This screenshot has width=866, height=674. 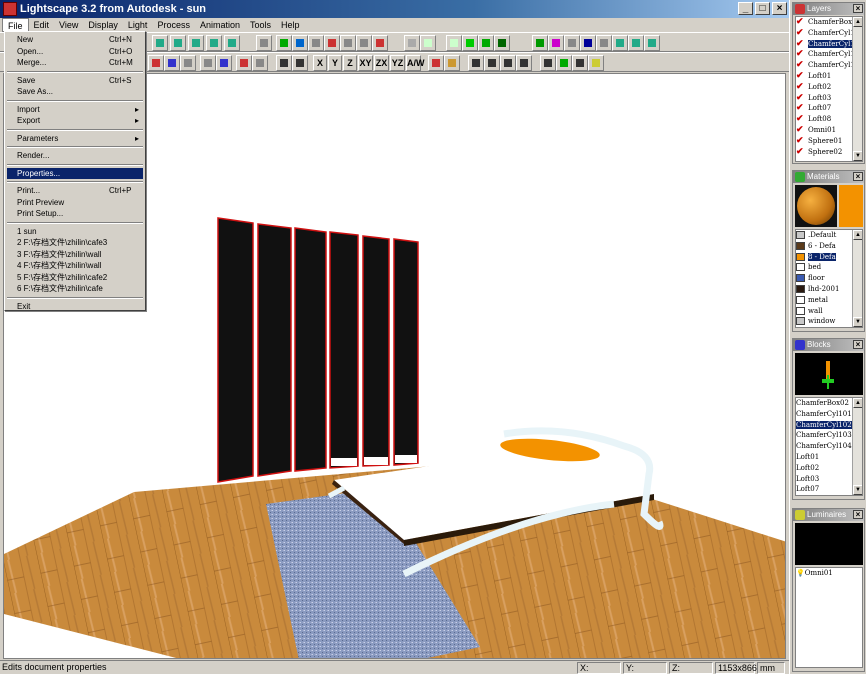 What do you see at coordinates (829, 573) in the screenshot?
I see `list-item: 💡Omni01` at bounding box center [829, 573].